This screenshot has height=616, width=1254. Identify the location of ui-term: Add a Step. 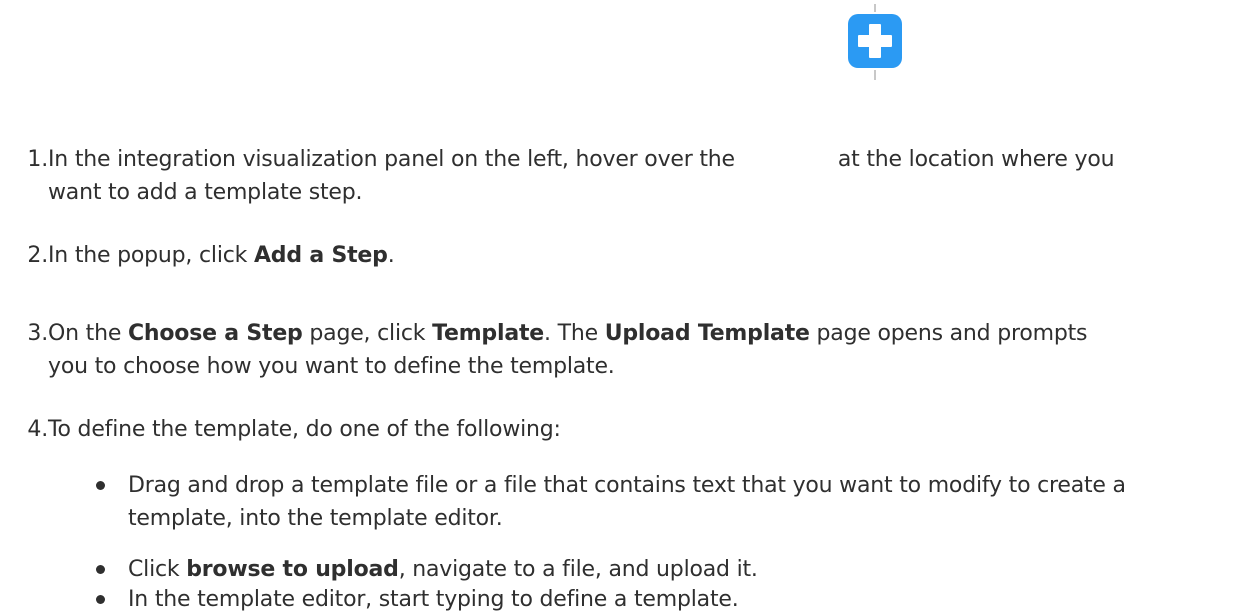
(320, 255).